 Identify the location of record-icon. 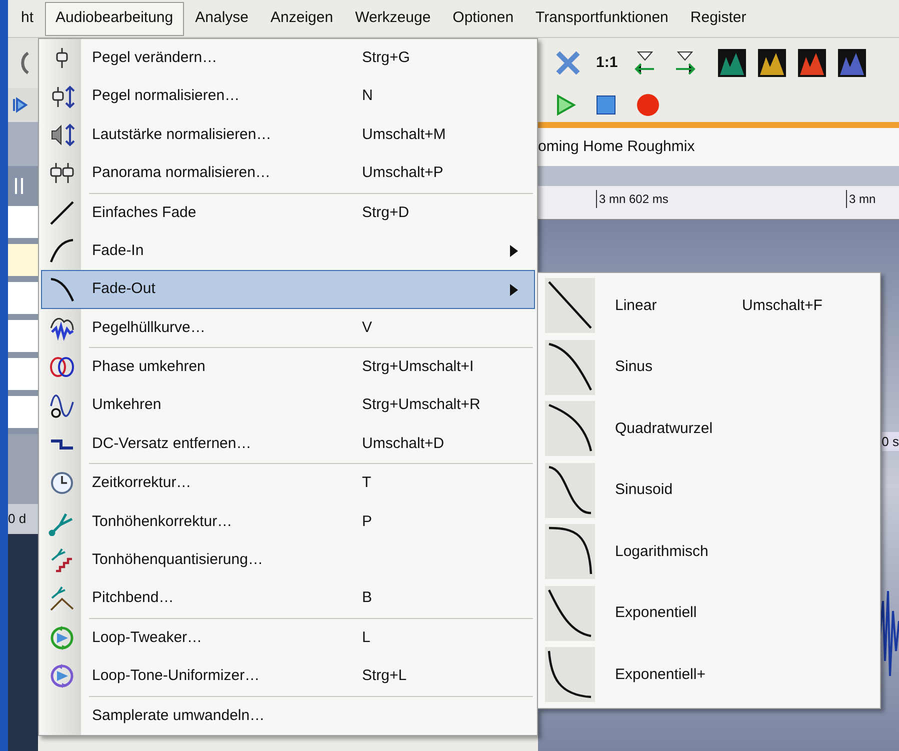
(648, 105).